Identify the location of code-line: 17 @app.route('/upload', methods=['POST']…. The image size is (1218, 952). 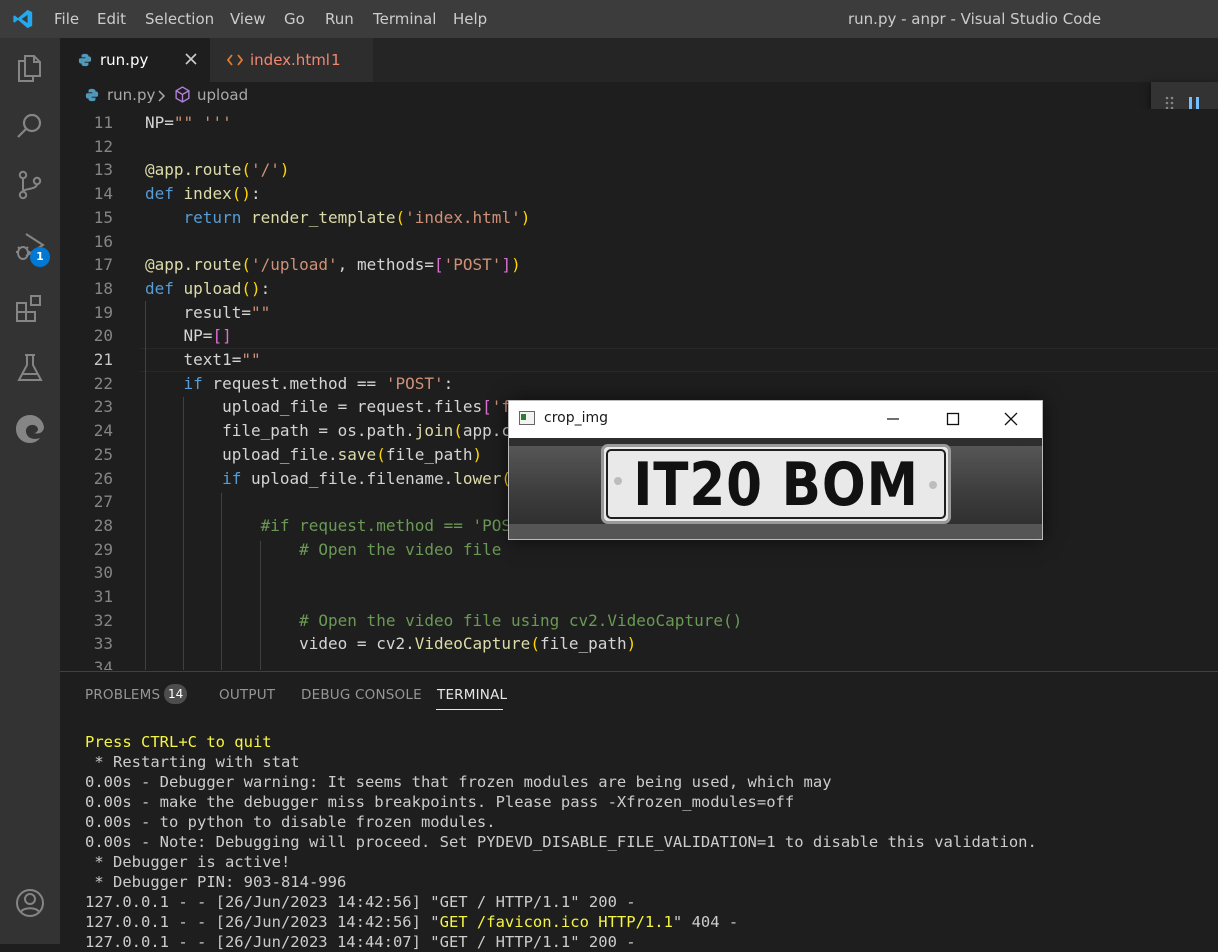
(639, 265).